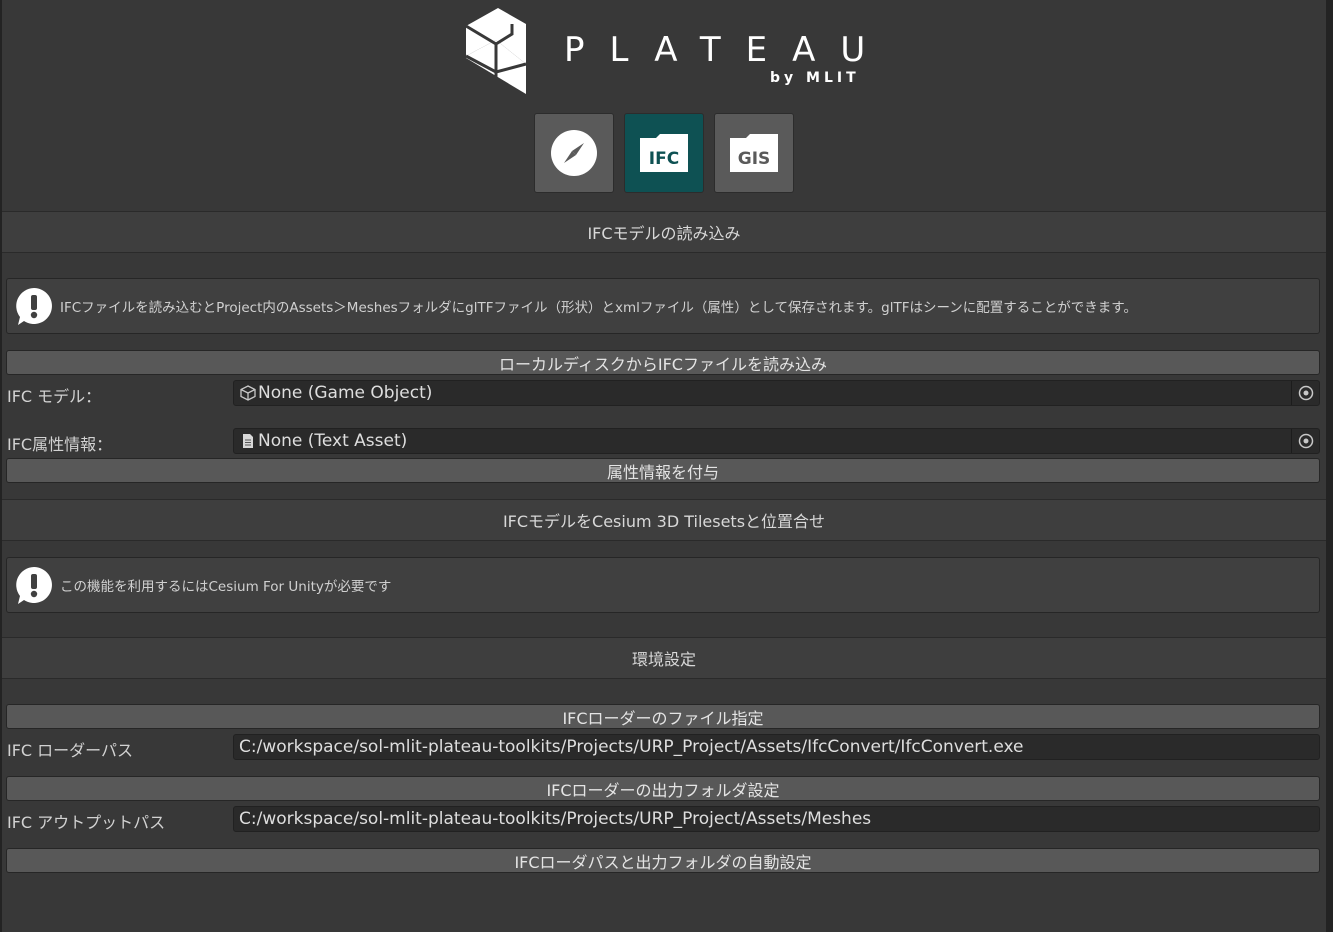  Describe the element at coordinates (345, 393) in the screenshot. I see `ifc-model-value: None (Game Object)` at that location.